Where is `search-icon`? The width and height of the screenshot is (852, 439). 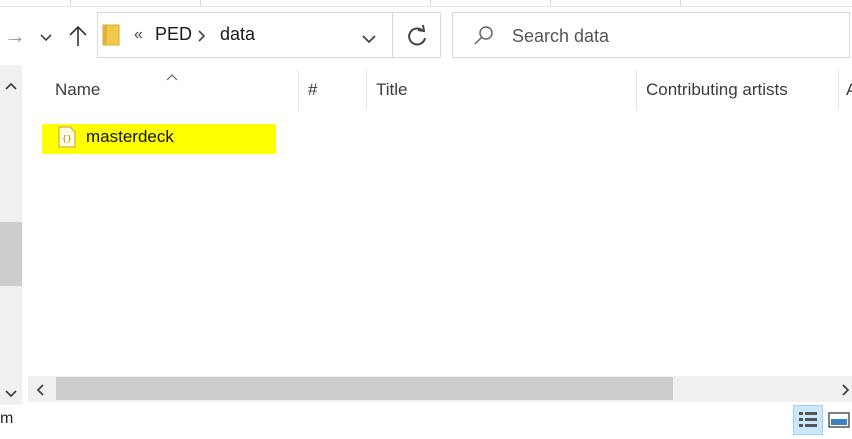
search-icon is located at coordinates (484, 38).